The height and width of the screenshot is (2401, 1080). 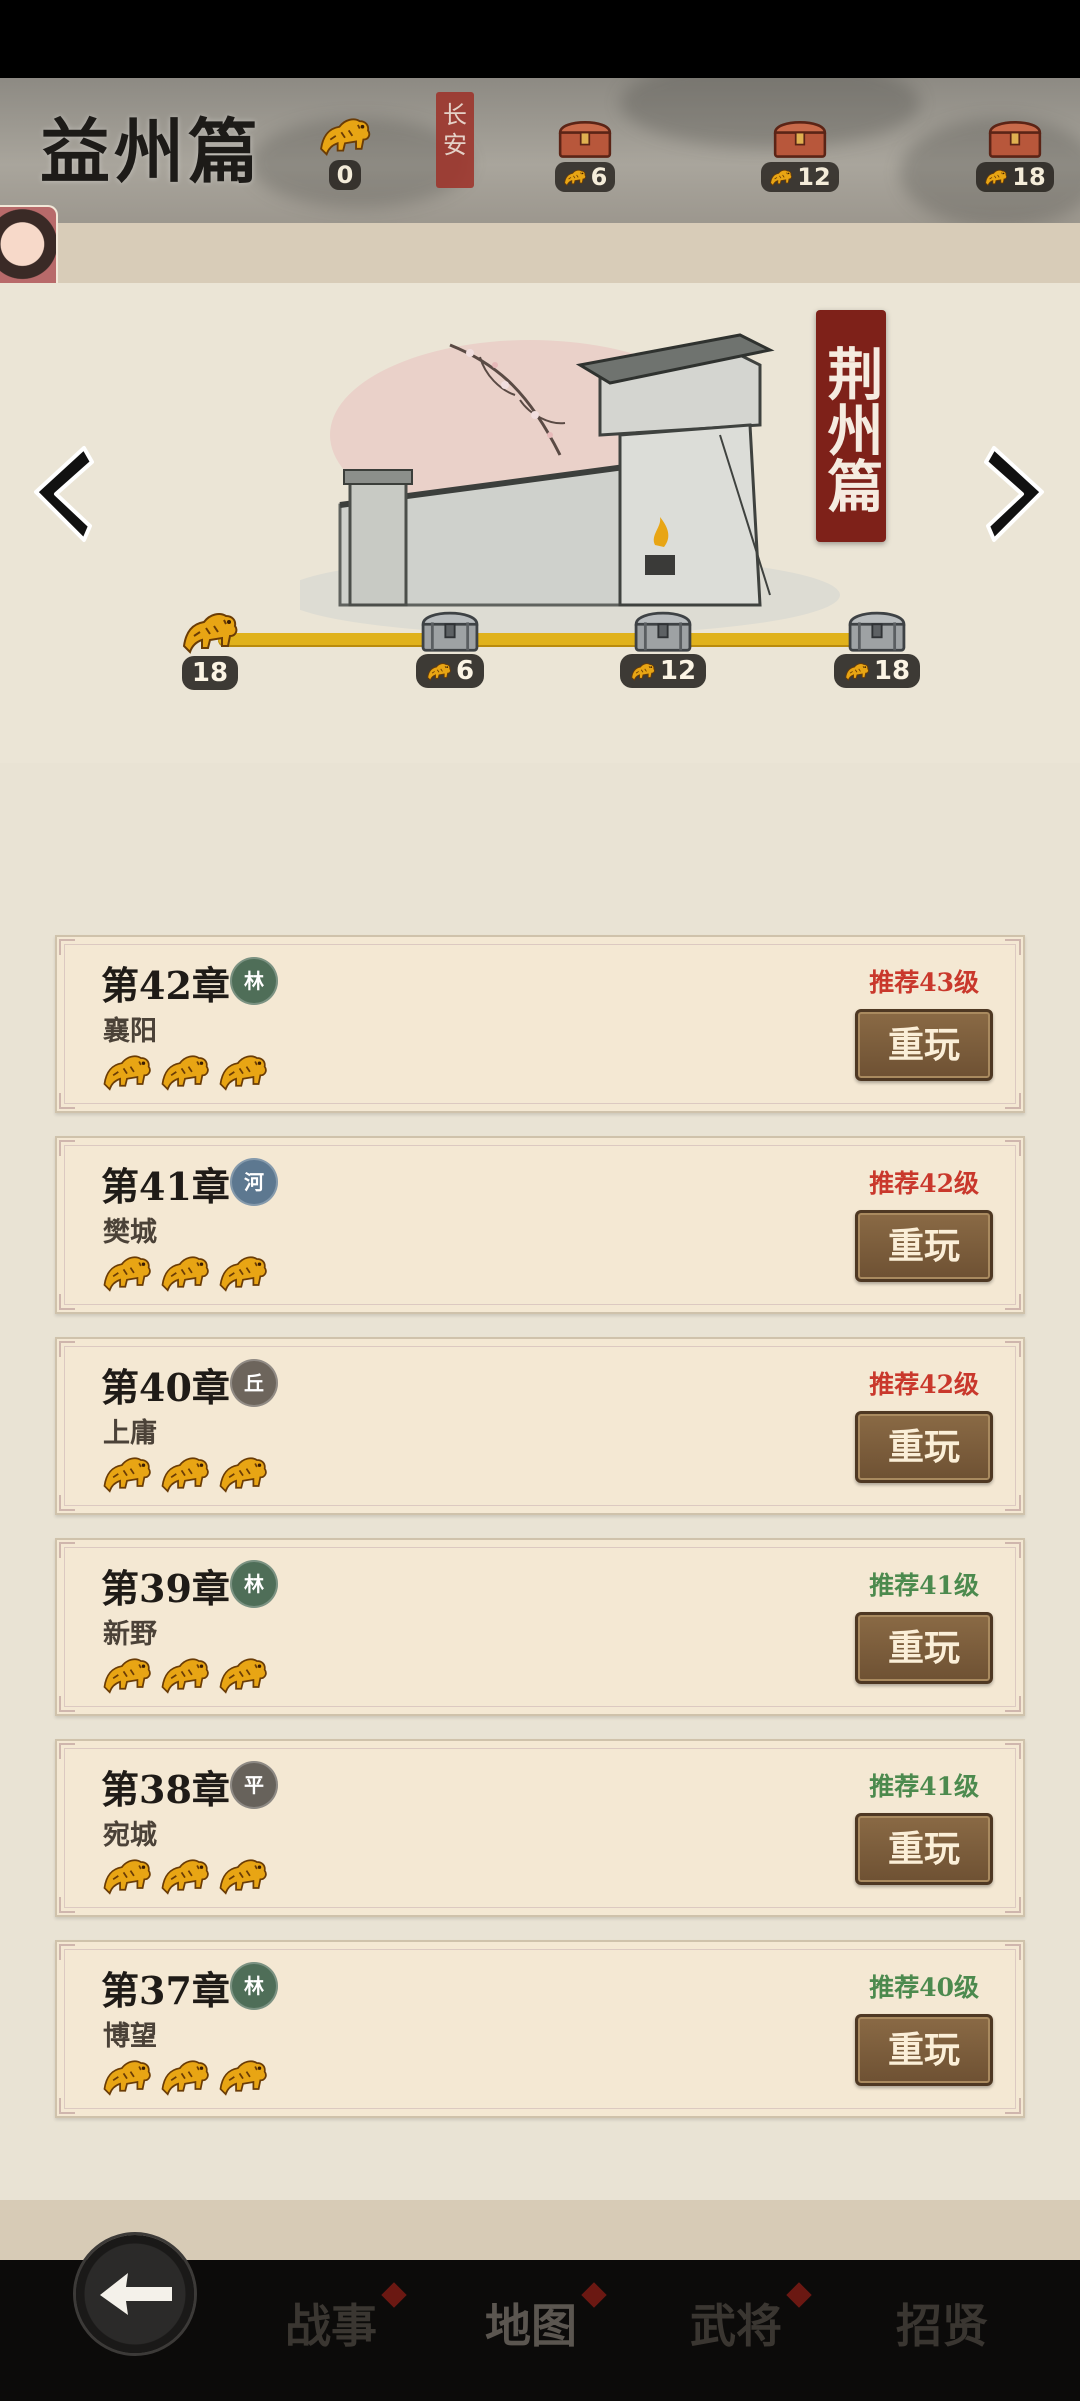 I want to click on star-progress-bar, so click(x=548, y=640).